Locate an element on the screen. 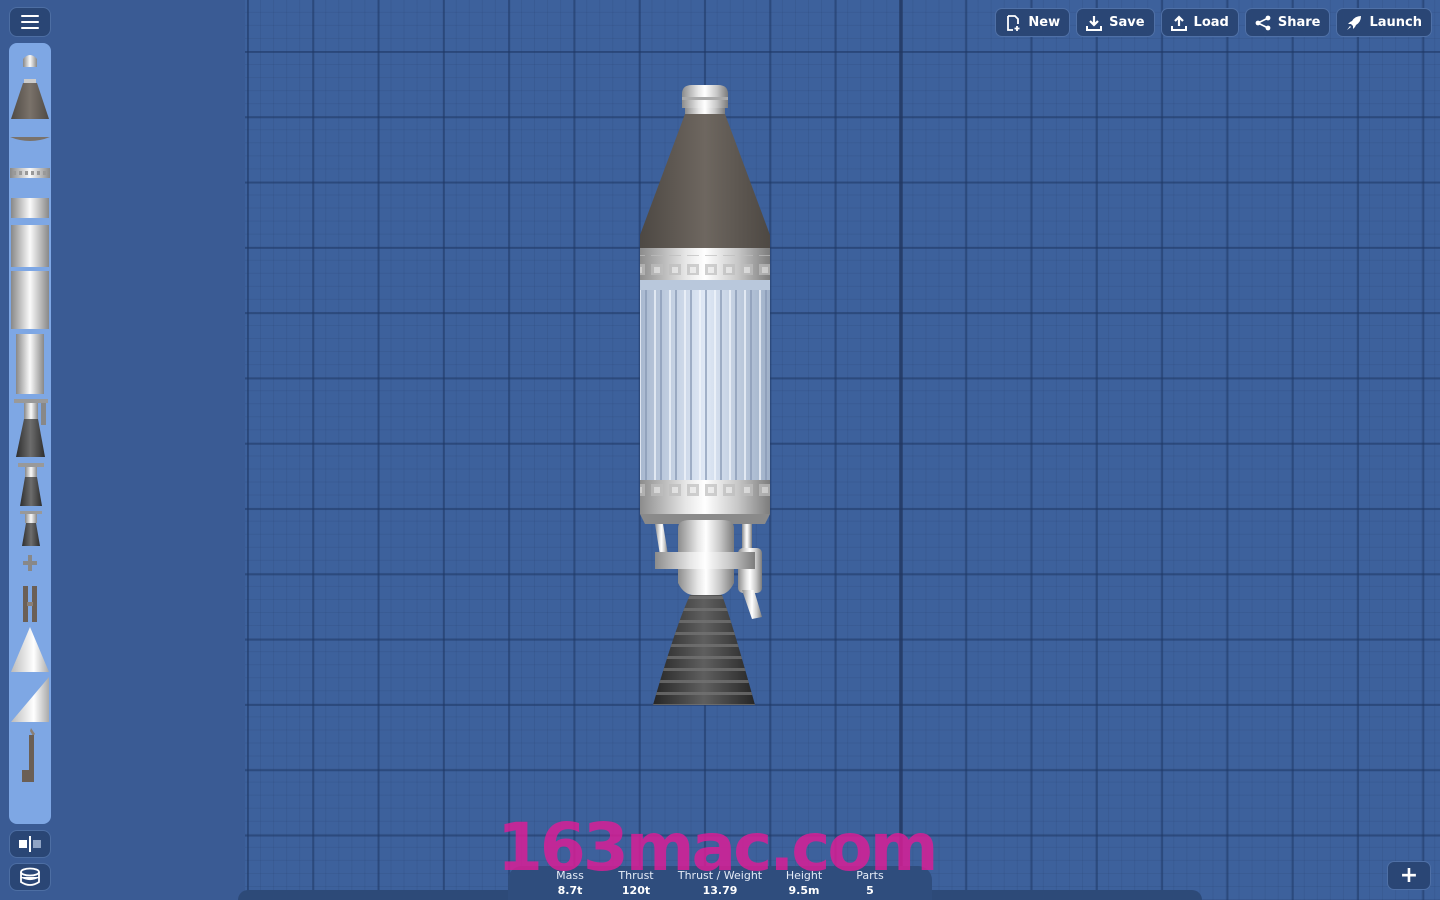 This screenshot has width=1440, height=900. symmetry-button is located at coordinates (30, 844).